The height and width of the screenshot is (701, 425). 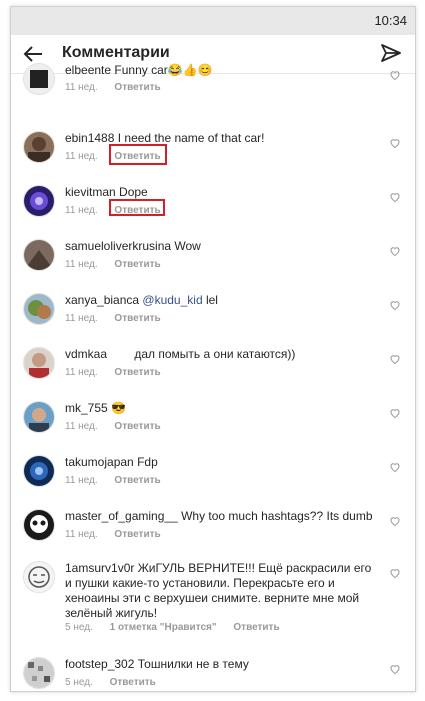 I want to click on likes-count: 1 отметка "Нравится", so click(x=163, y=627).